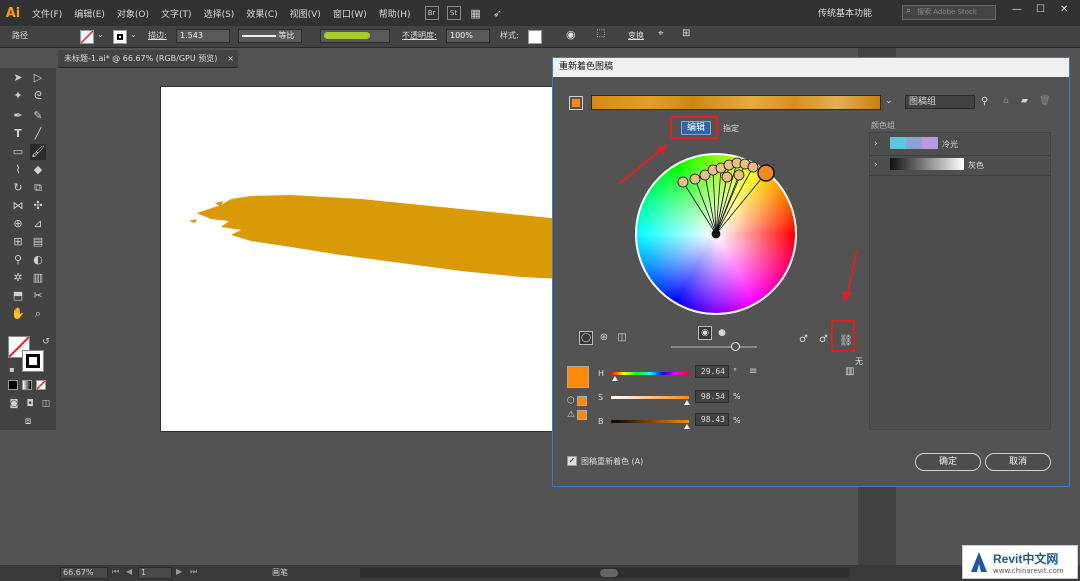 The image size is (1080, 581). I want to click on gpu-rocket-icon: ➶, so click(498, 13).